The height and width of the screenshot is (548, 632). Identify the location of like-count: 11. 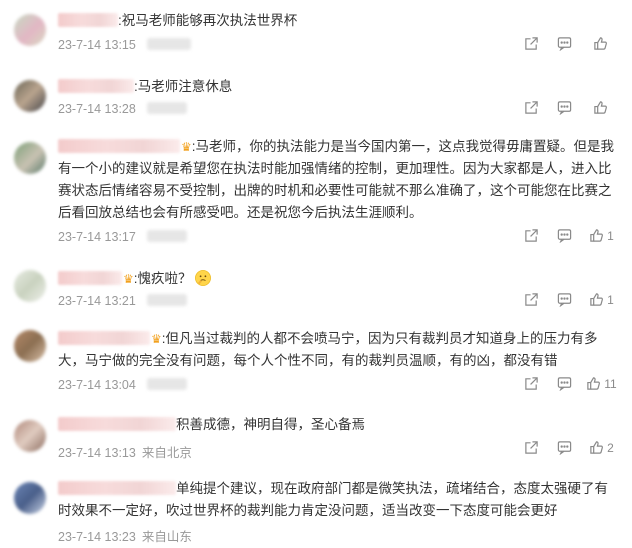
(610, 383).